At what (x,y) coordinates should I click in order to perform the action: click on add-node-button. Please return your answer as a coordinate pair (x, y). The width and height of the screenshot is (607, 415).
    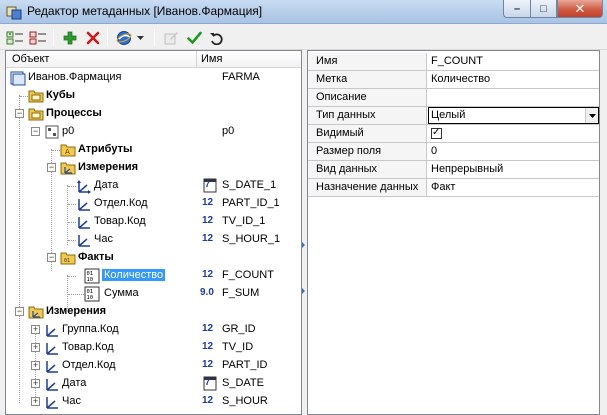
    Looking at the image, I should click on (15, 37).